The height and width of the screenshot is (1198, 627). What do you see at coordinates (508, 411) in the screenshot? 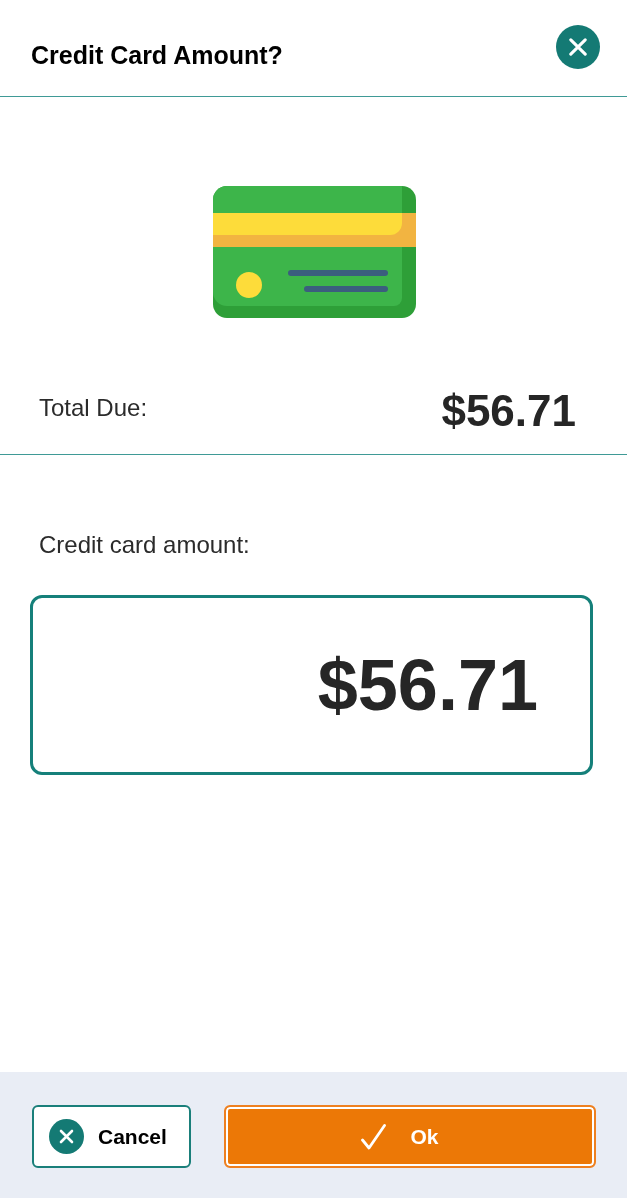
I see `total-due-amount: $56.71` at bounding box center [508, 411].